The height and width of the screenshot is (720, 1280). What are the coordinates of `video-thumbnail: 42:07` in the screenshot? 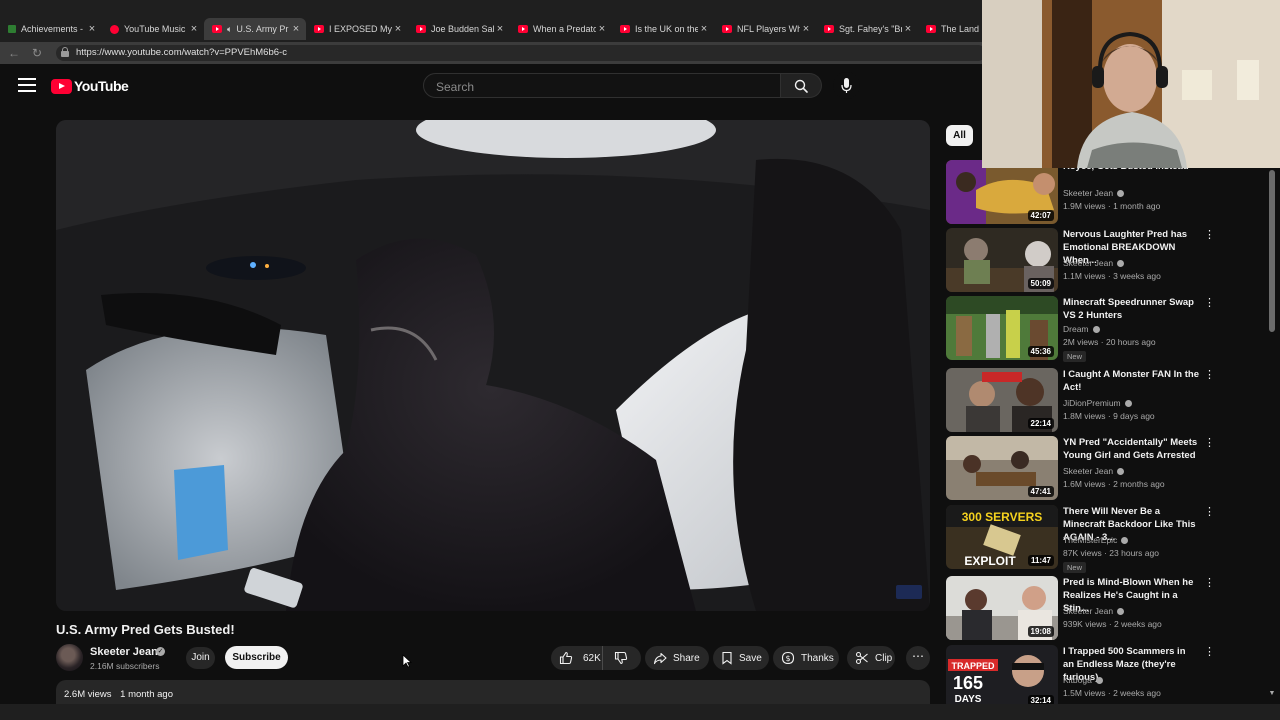 It's located at (1002, 192).